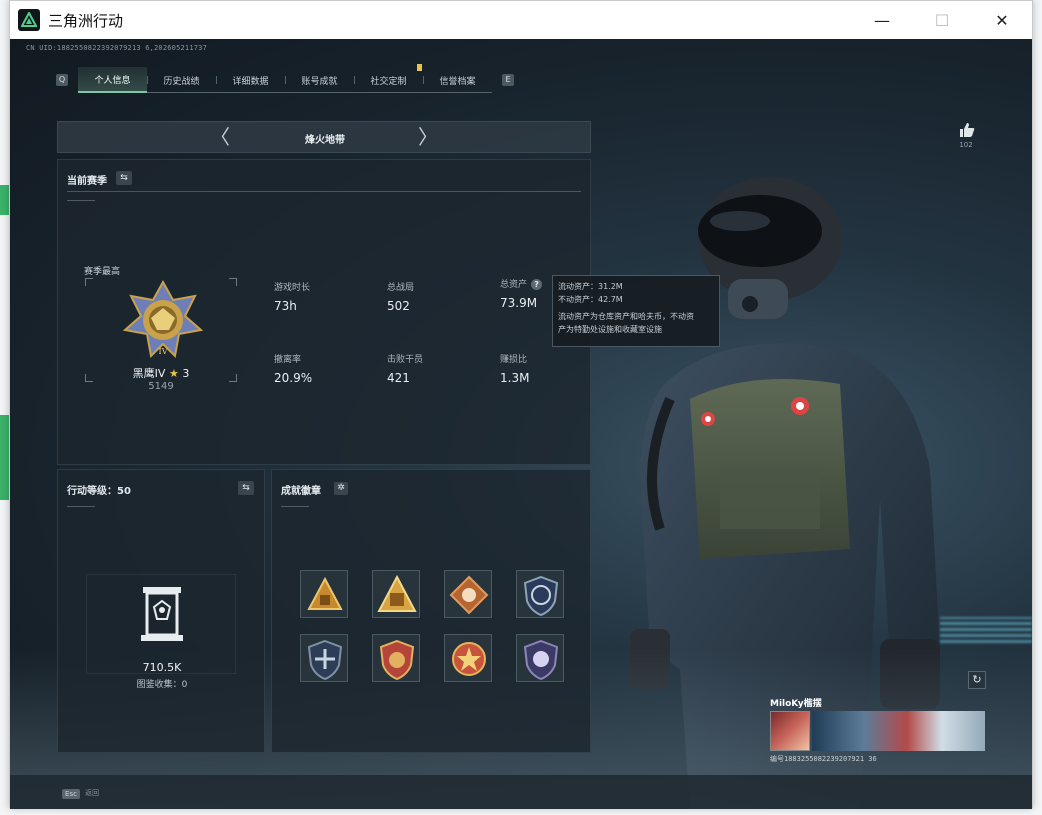 This screenshot has width=1042, height=815. I want to click on shield-blue-badge-icon, so click(325, 660).